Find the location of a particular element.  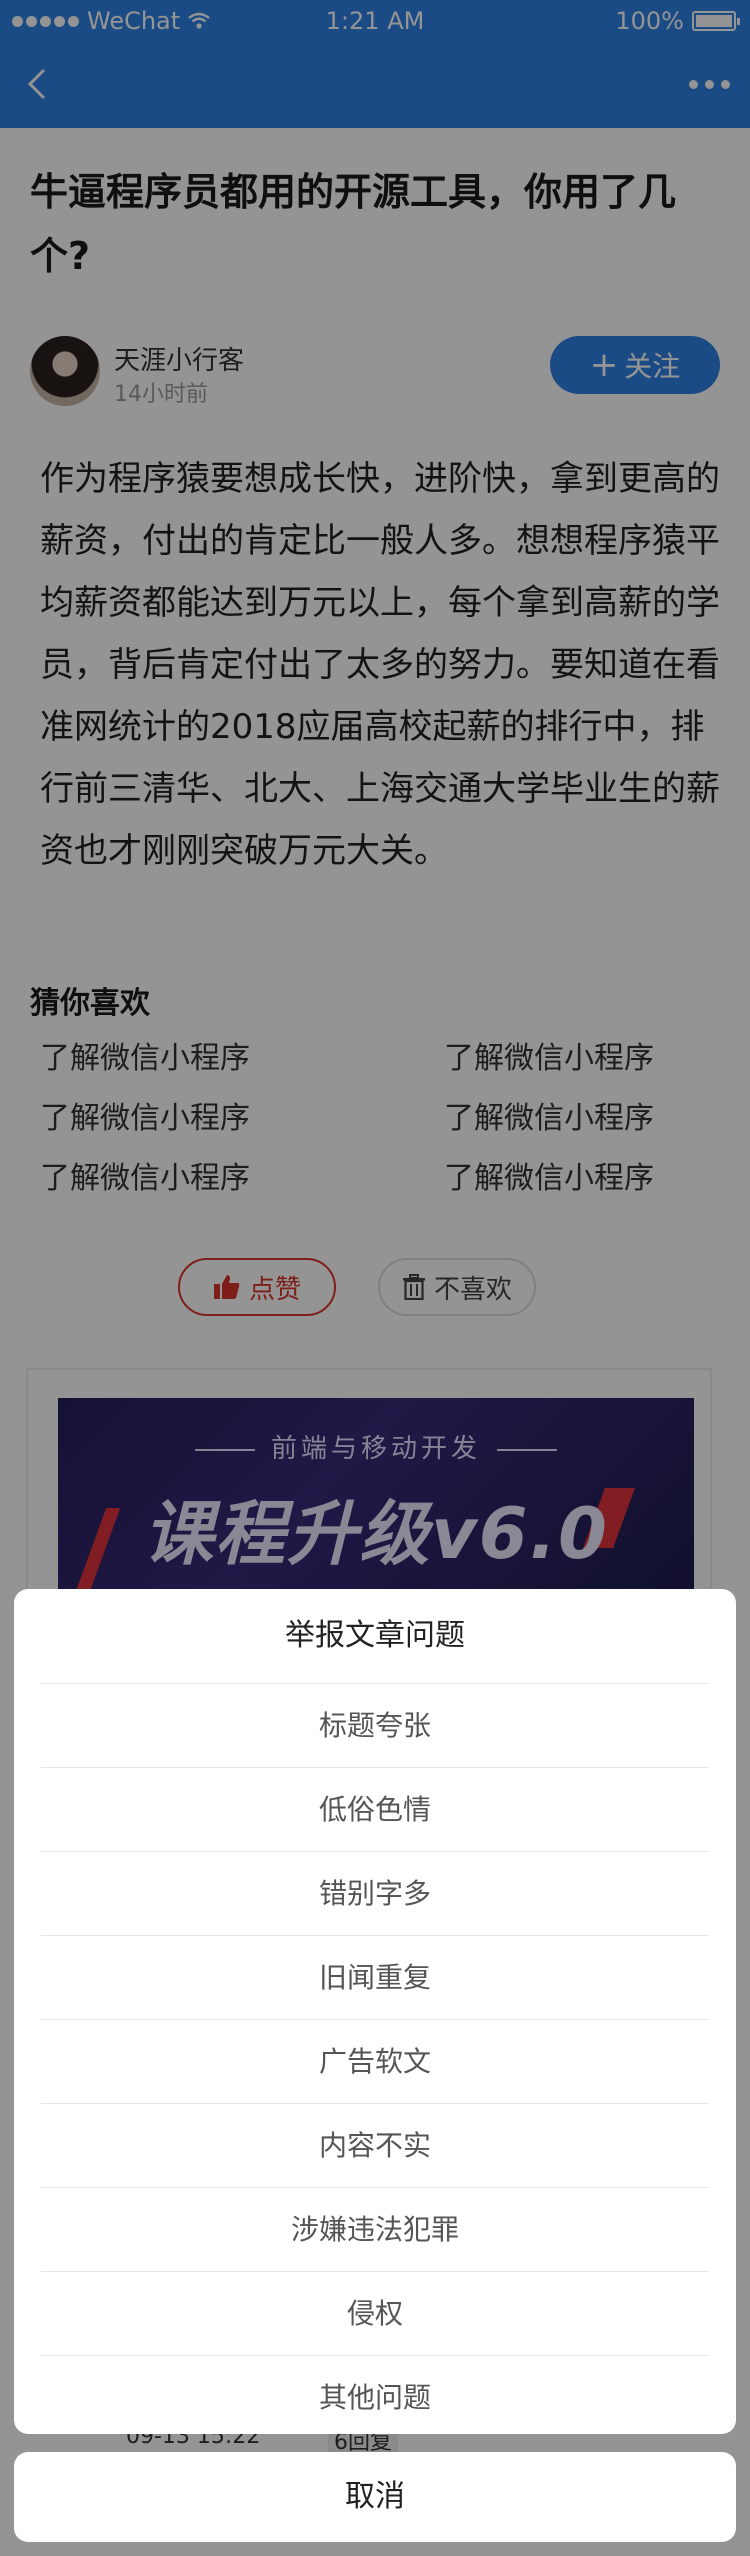

report-option: 侵权 is located at coordinates (375, 2313).